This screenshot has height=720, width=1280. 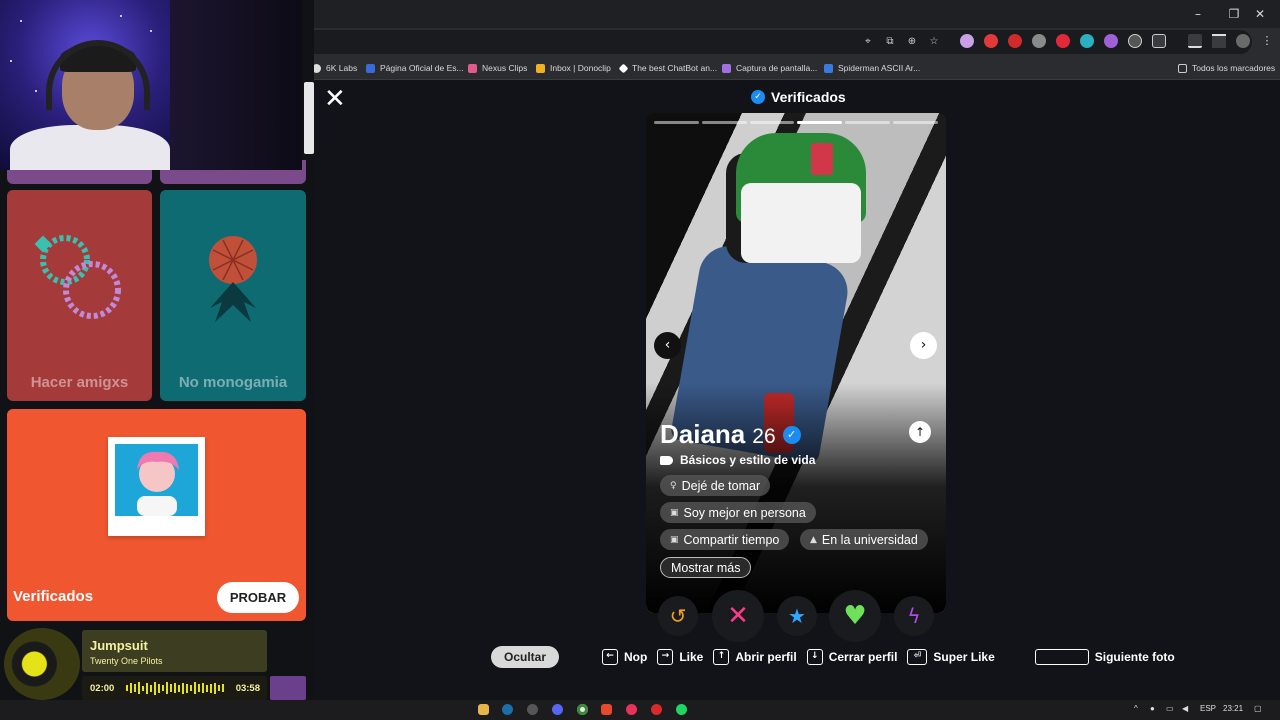 I want to click on bookmark-star-icon: ☆, so click(x=934, y=42).